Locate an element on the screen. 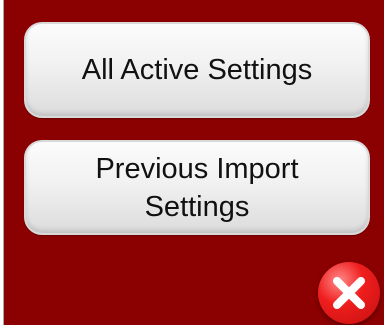 The height and width of the screenshot is (325, 384). previous-import-label-line1: Previous Import is located at coordinates (197, 168).